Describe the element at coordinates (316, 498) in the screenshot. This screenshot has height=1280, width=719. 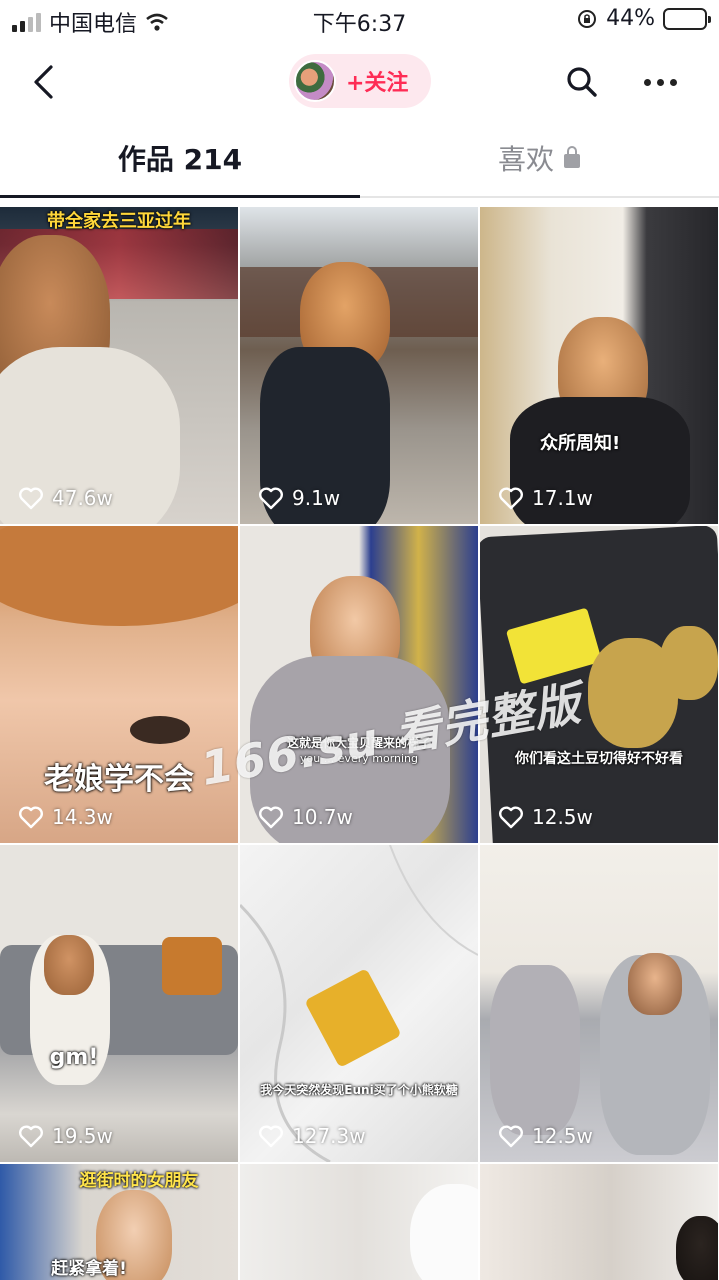
I see `like-count-label: 9.1w` at that location.